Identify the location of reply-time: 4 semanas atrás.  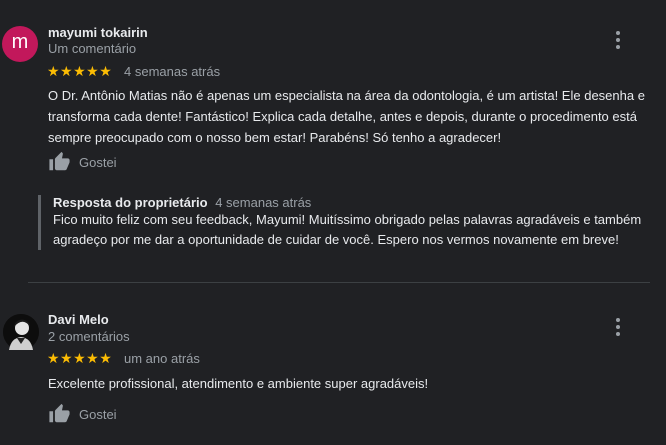
(263, 202).